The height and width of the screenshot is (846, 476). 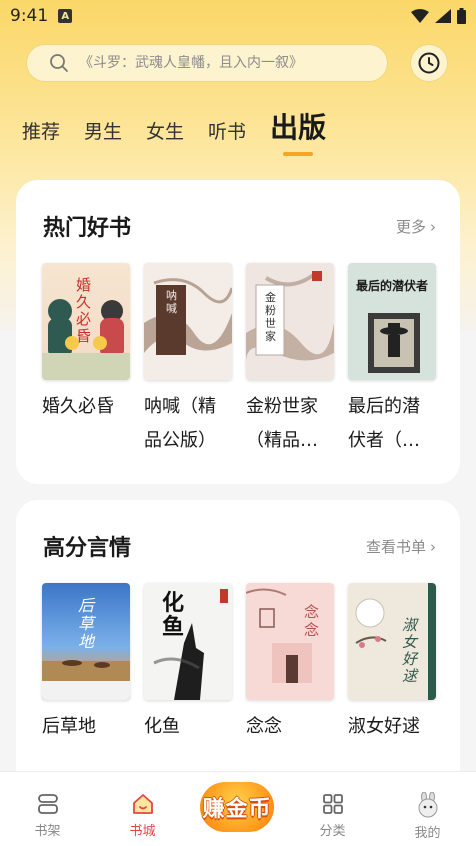 I want to click on nav-label: 分类, so click(x=332, y=831).